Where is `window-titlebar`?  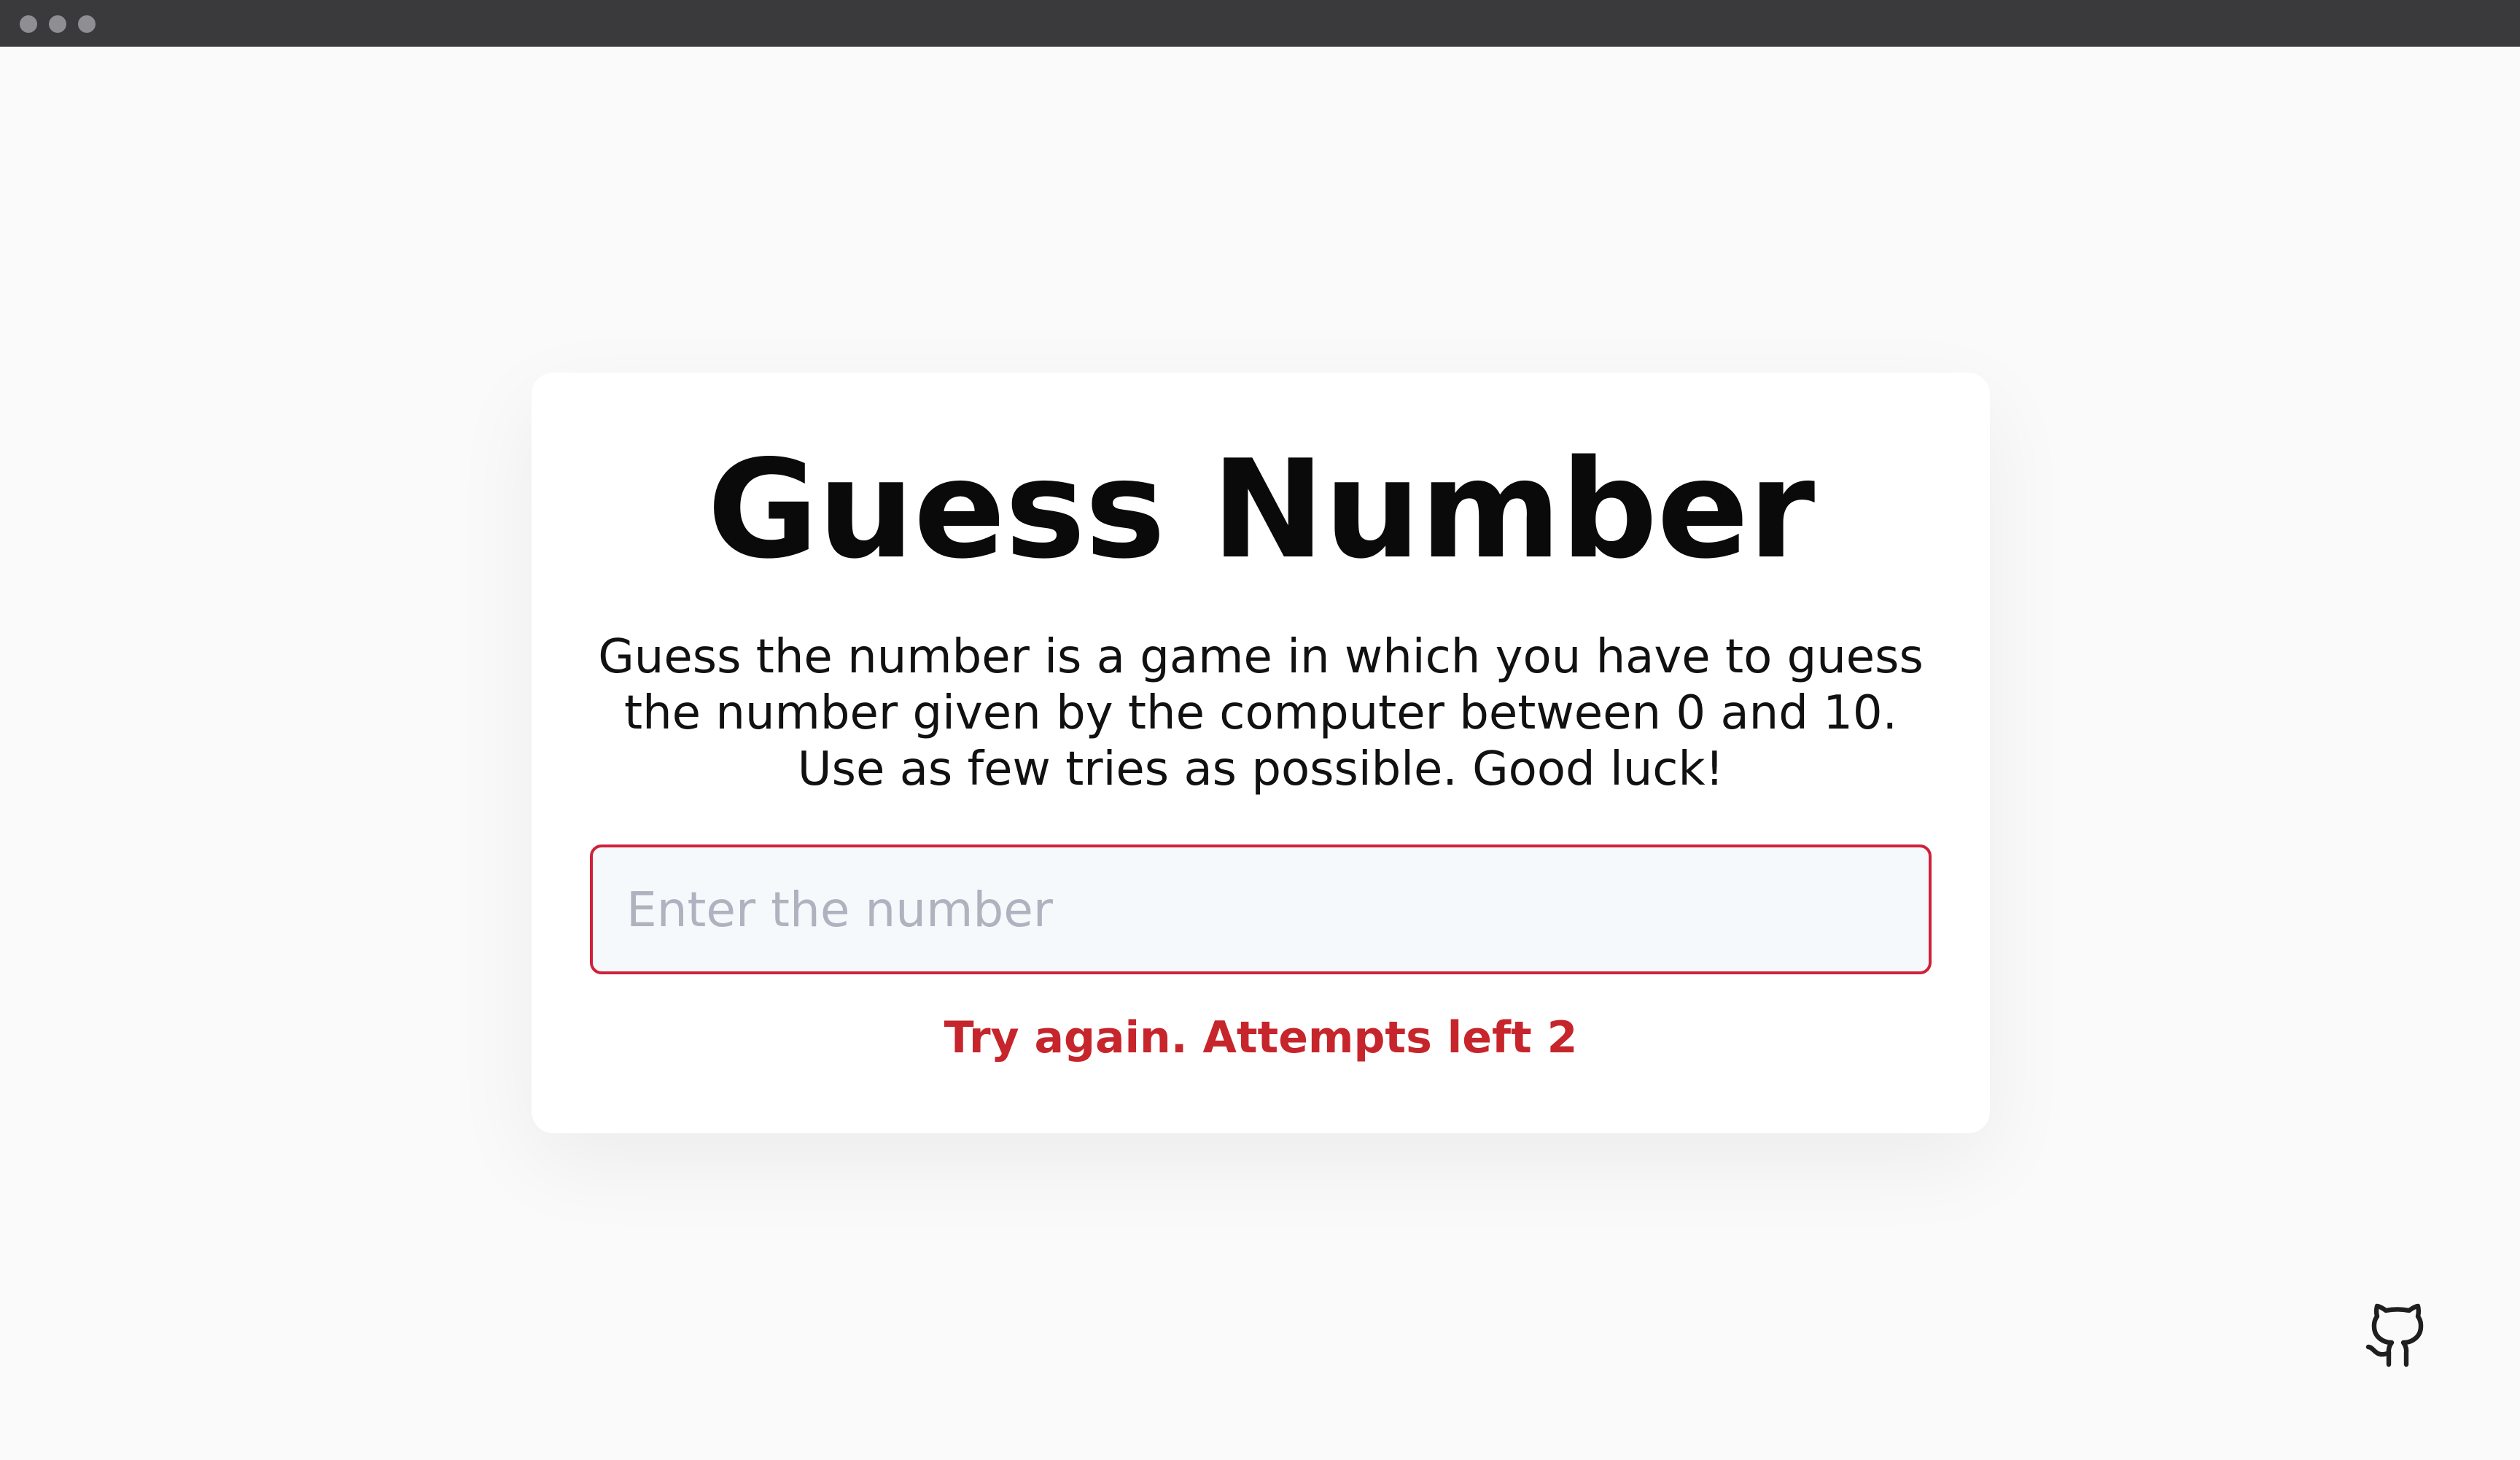
window-titlebar is located at coordinates (1260, 23).